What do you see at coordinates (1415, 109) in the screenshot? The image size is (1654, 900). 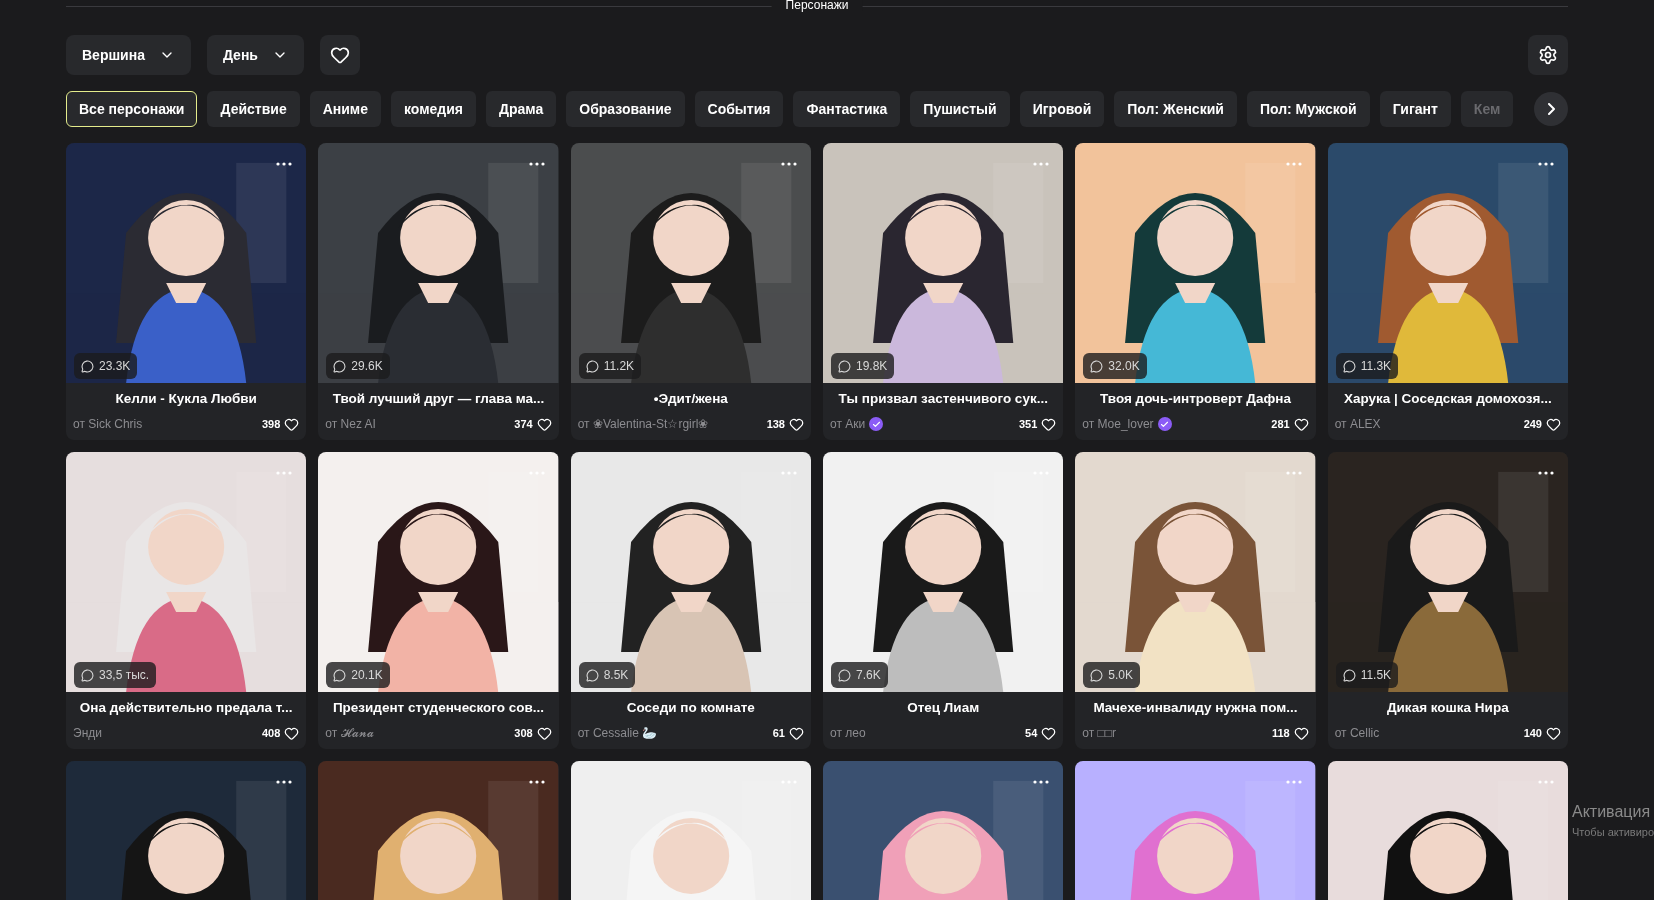 I see `category-chip: Гигант` at bounding box center [1415, 109].